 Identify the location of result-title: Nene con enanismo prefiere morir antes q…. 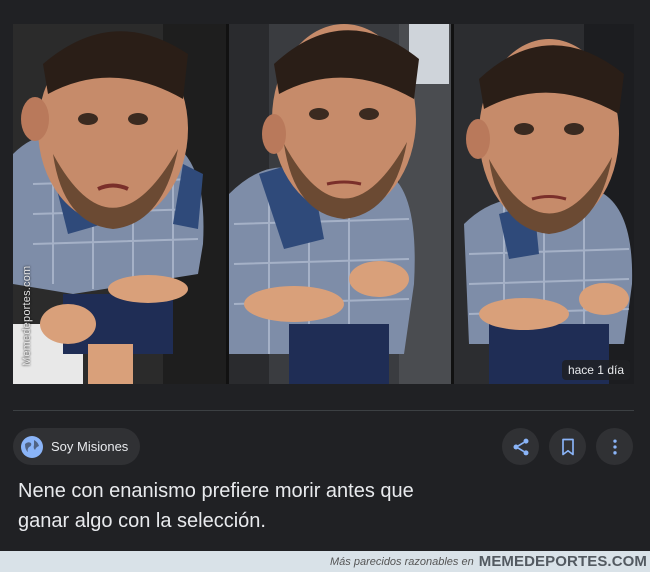
(278, 506).